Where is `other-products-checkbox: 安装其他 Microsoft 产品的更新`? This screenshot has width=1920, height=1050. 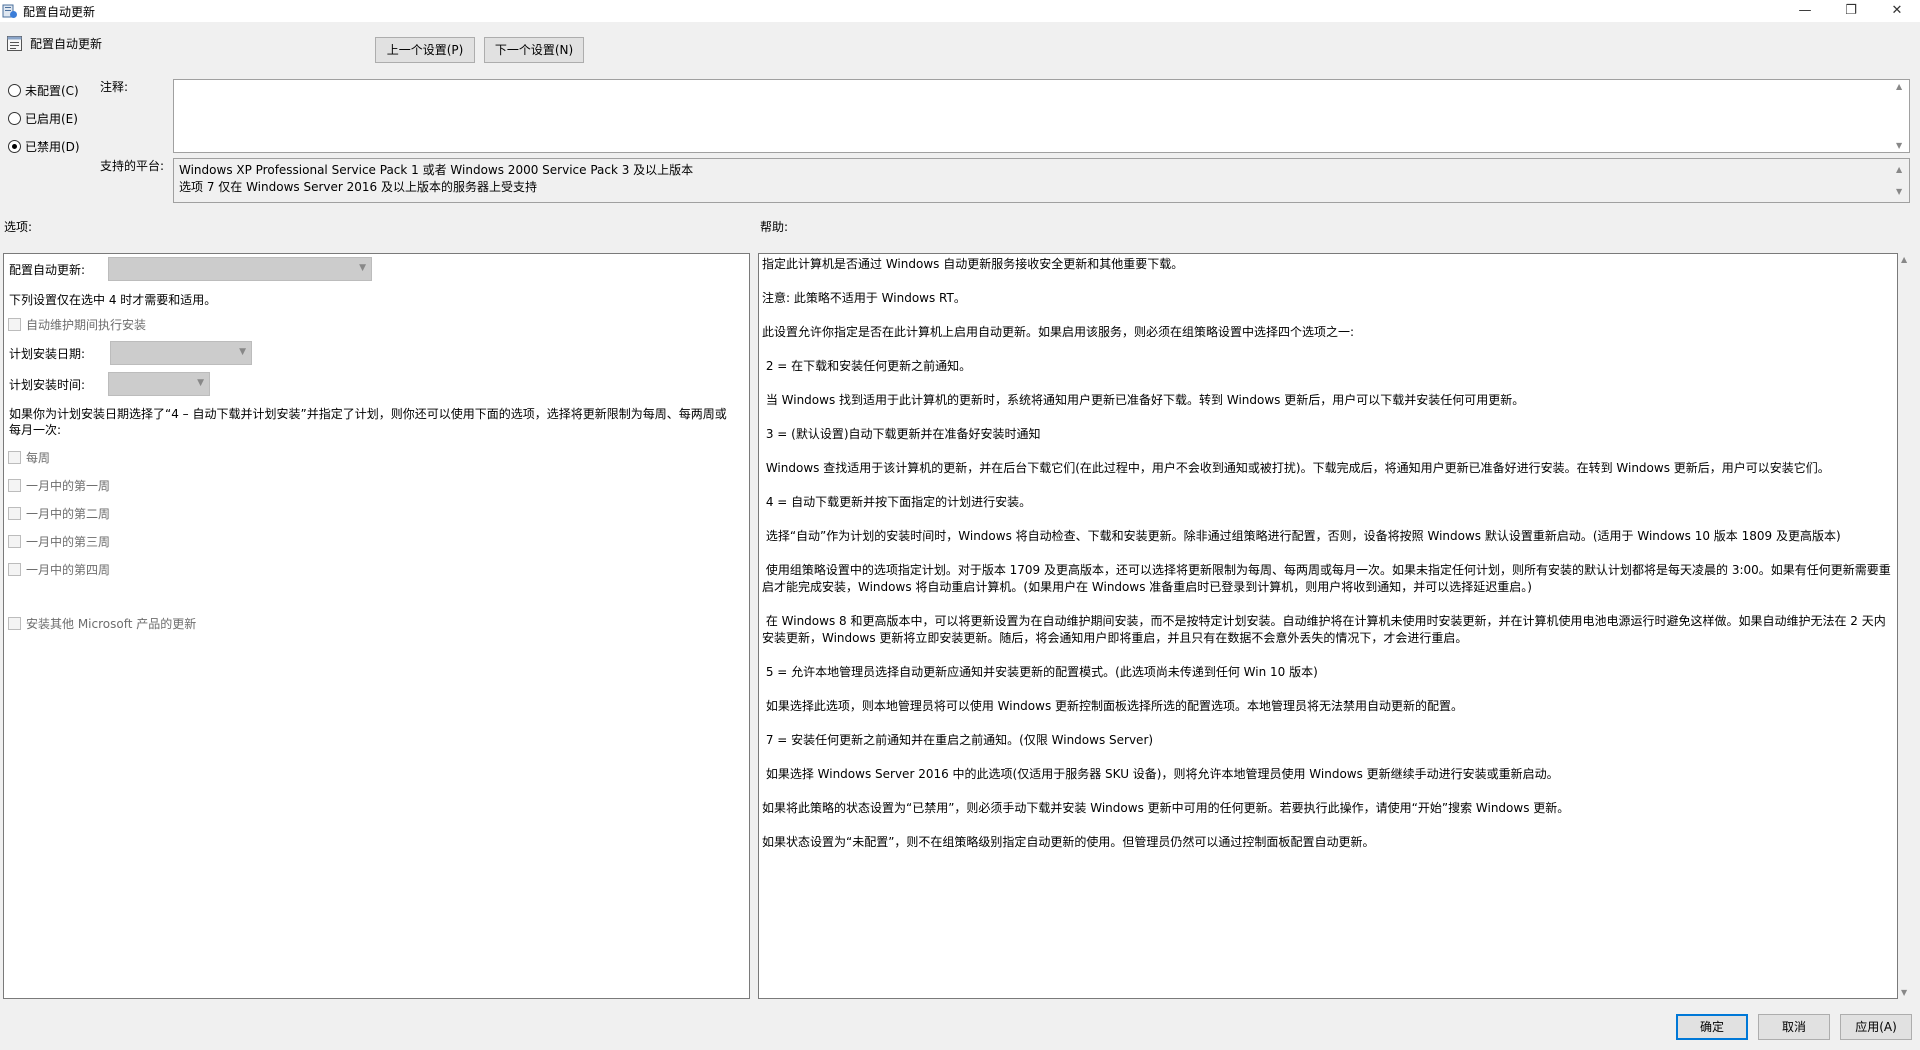 other-products-checkbox: 安装其他 Microsoft 产品的更新 is located at coordinates (102, 623).